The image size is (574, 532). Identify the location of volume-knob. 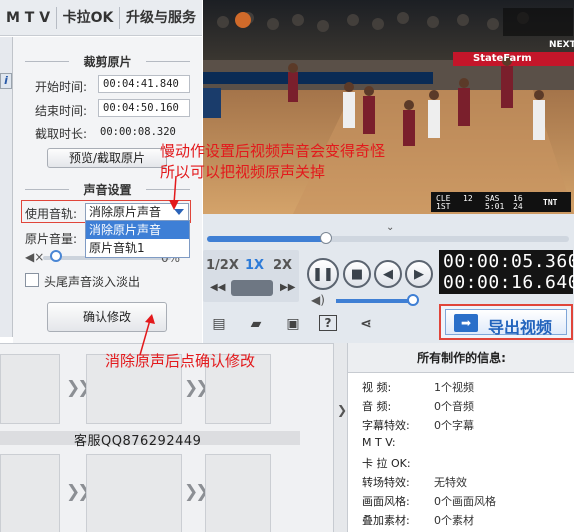
(413, 300).